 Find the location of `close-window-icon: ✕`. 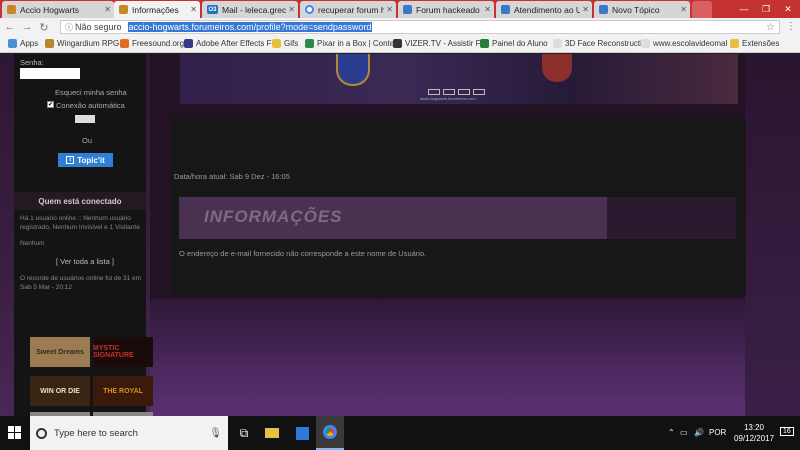

close-window-icon: ✕ is located at coordinates (788, 9).